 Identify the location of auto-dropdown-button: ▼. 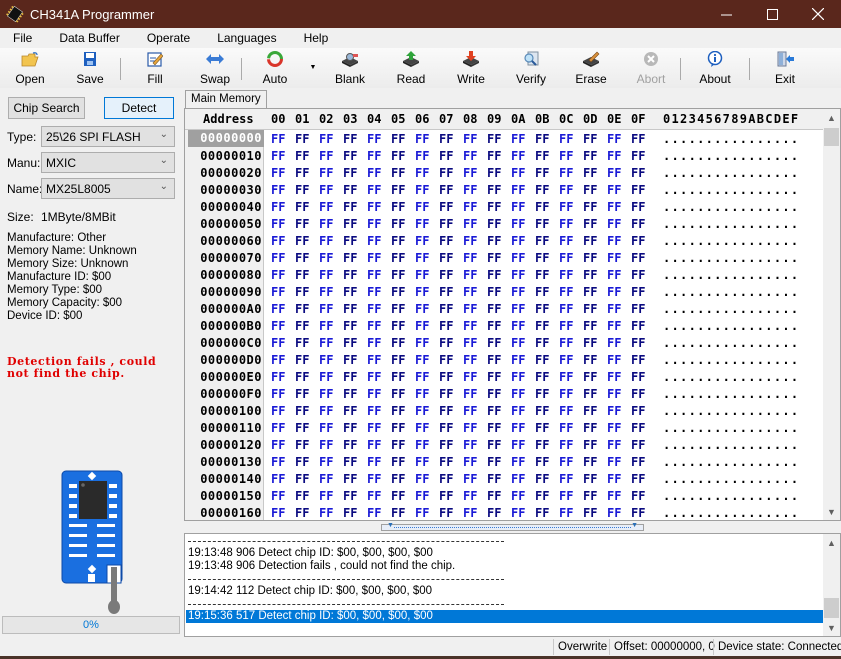
(313, 68).